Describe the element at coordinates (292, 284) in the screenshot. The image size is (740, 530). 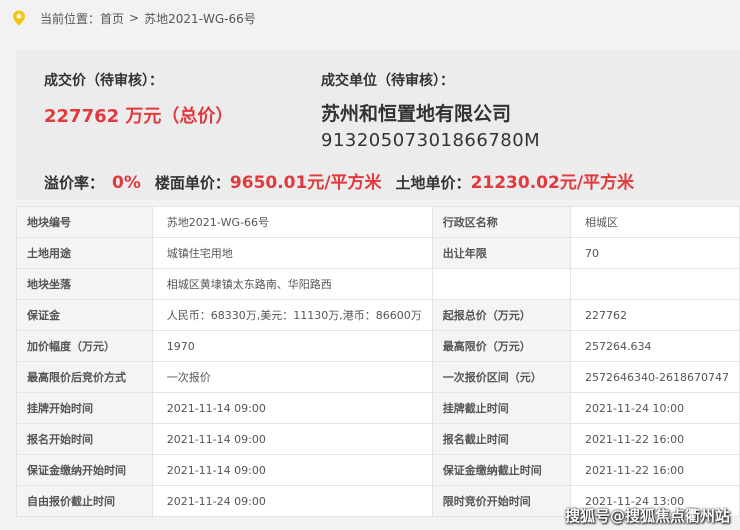
I see `table-value: 相城区黄埭镇太东路南、华阳路西` at that location.